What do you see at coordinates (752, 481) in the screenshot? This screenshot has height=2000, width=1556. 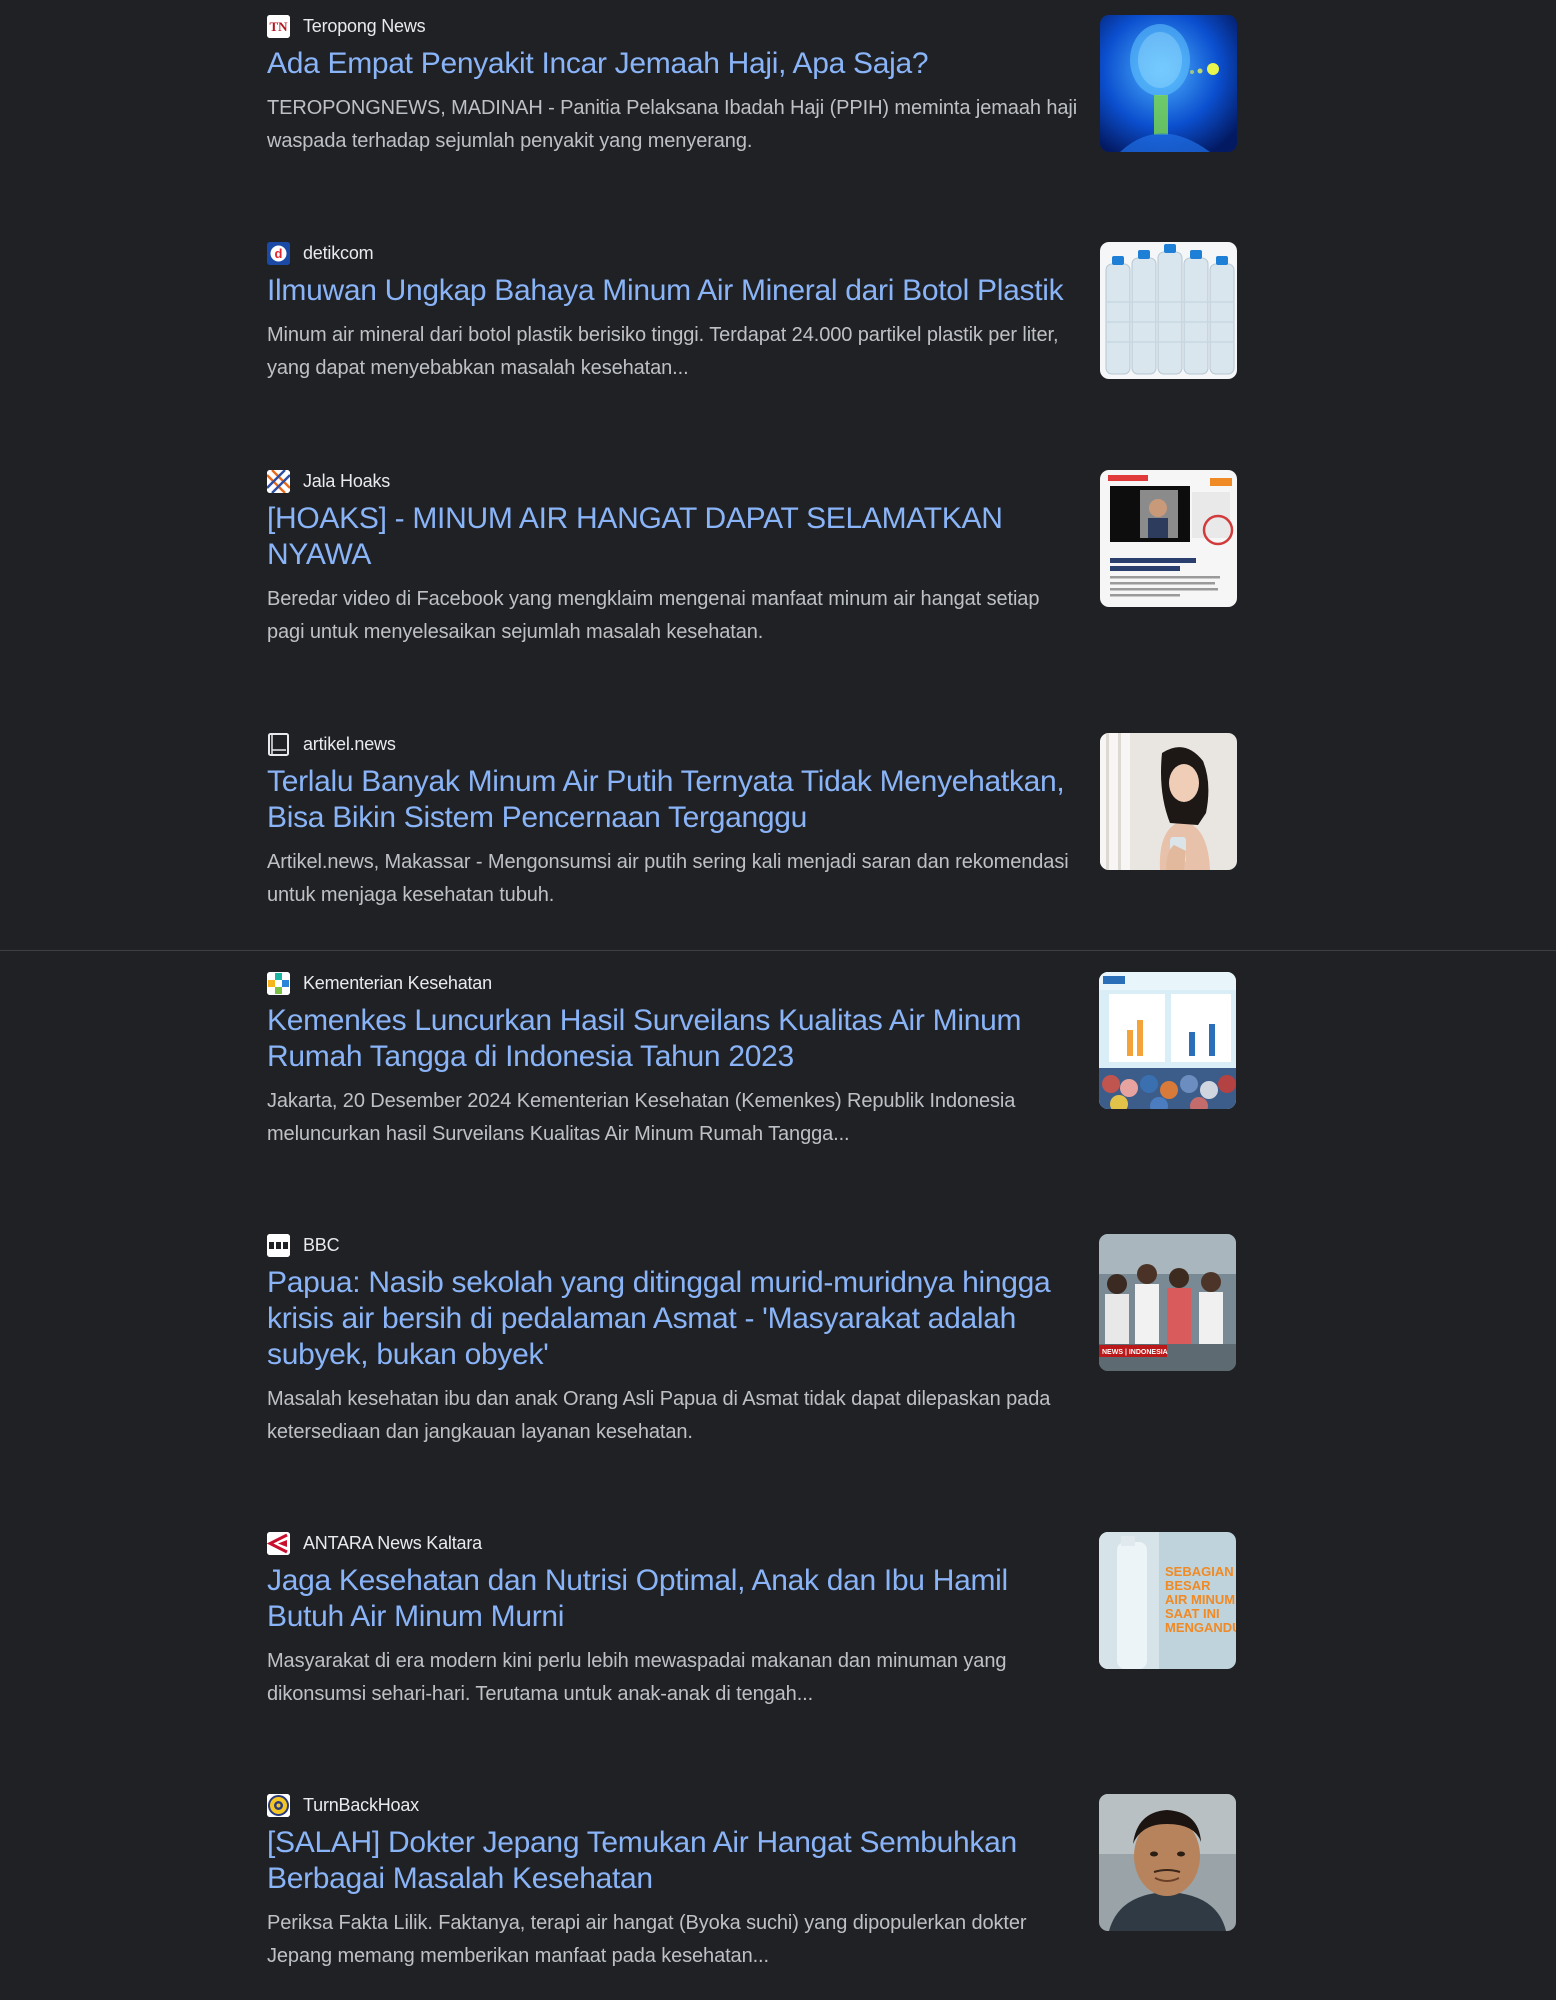 I see `source-row: Jala Hoaks` at bounding box center [752, 481].